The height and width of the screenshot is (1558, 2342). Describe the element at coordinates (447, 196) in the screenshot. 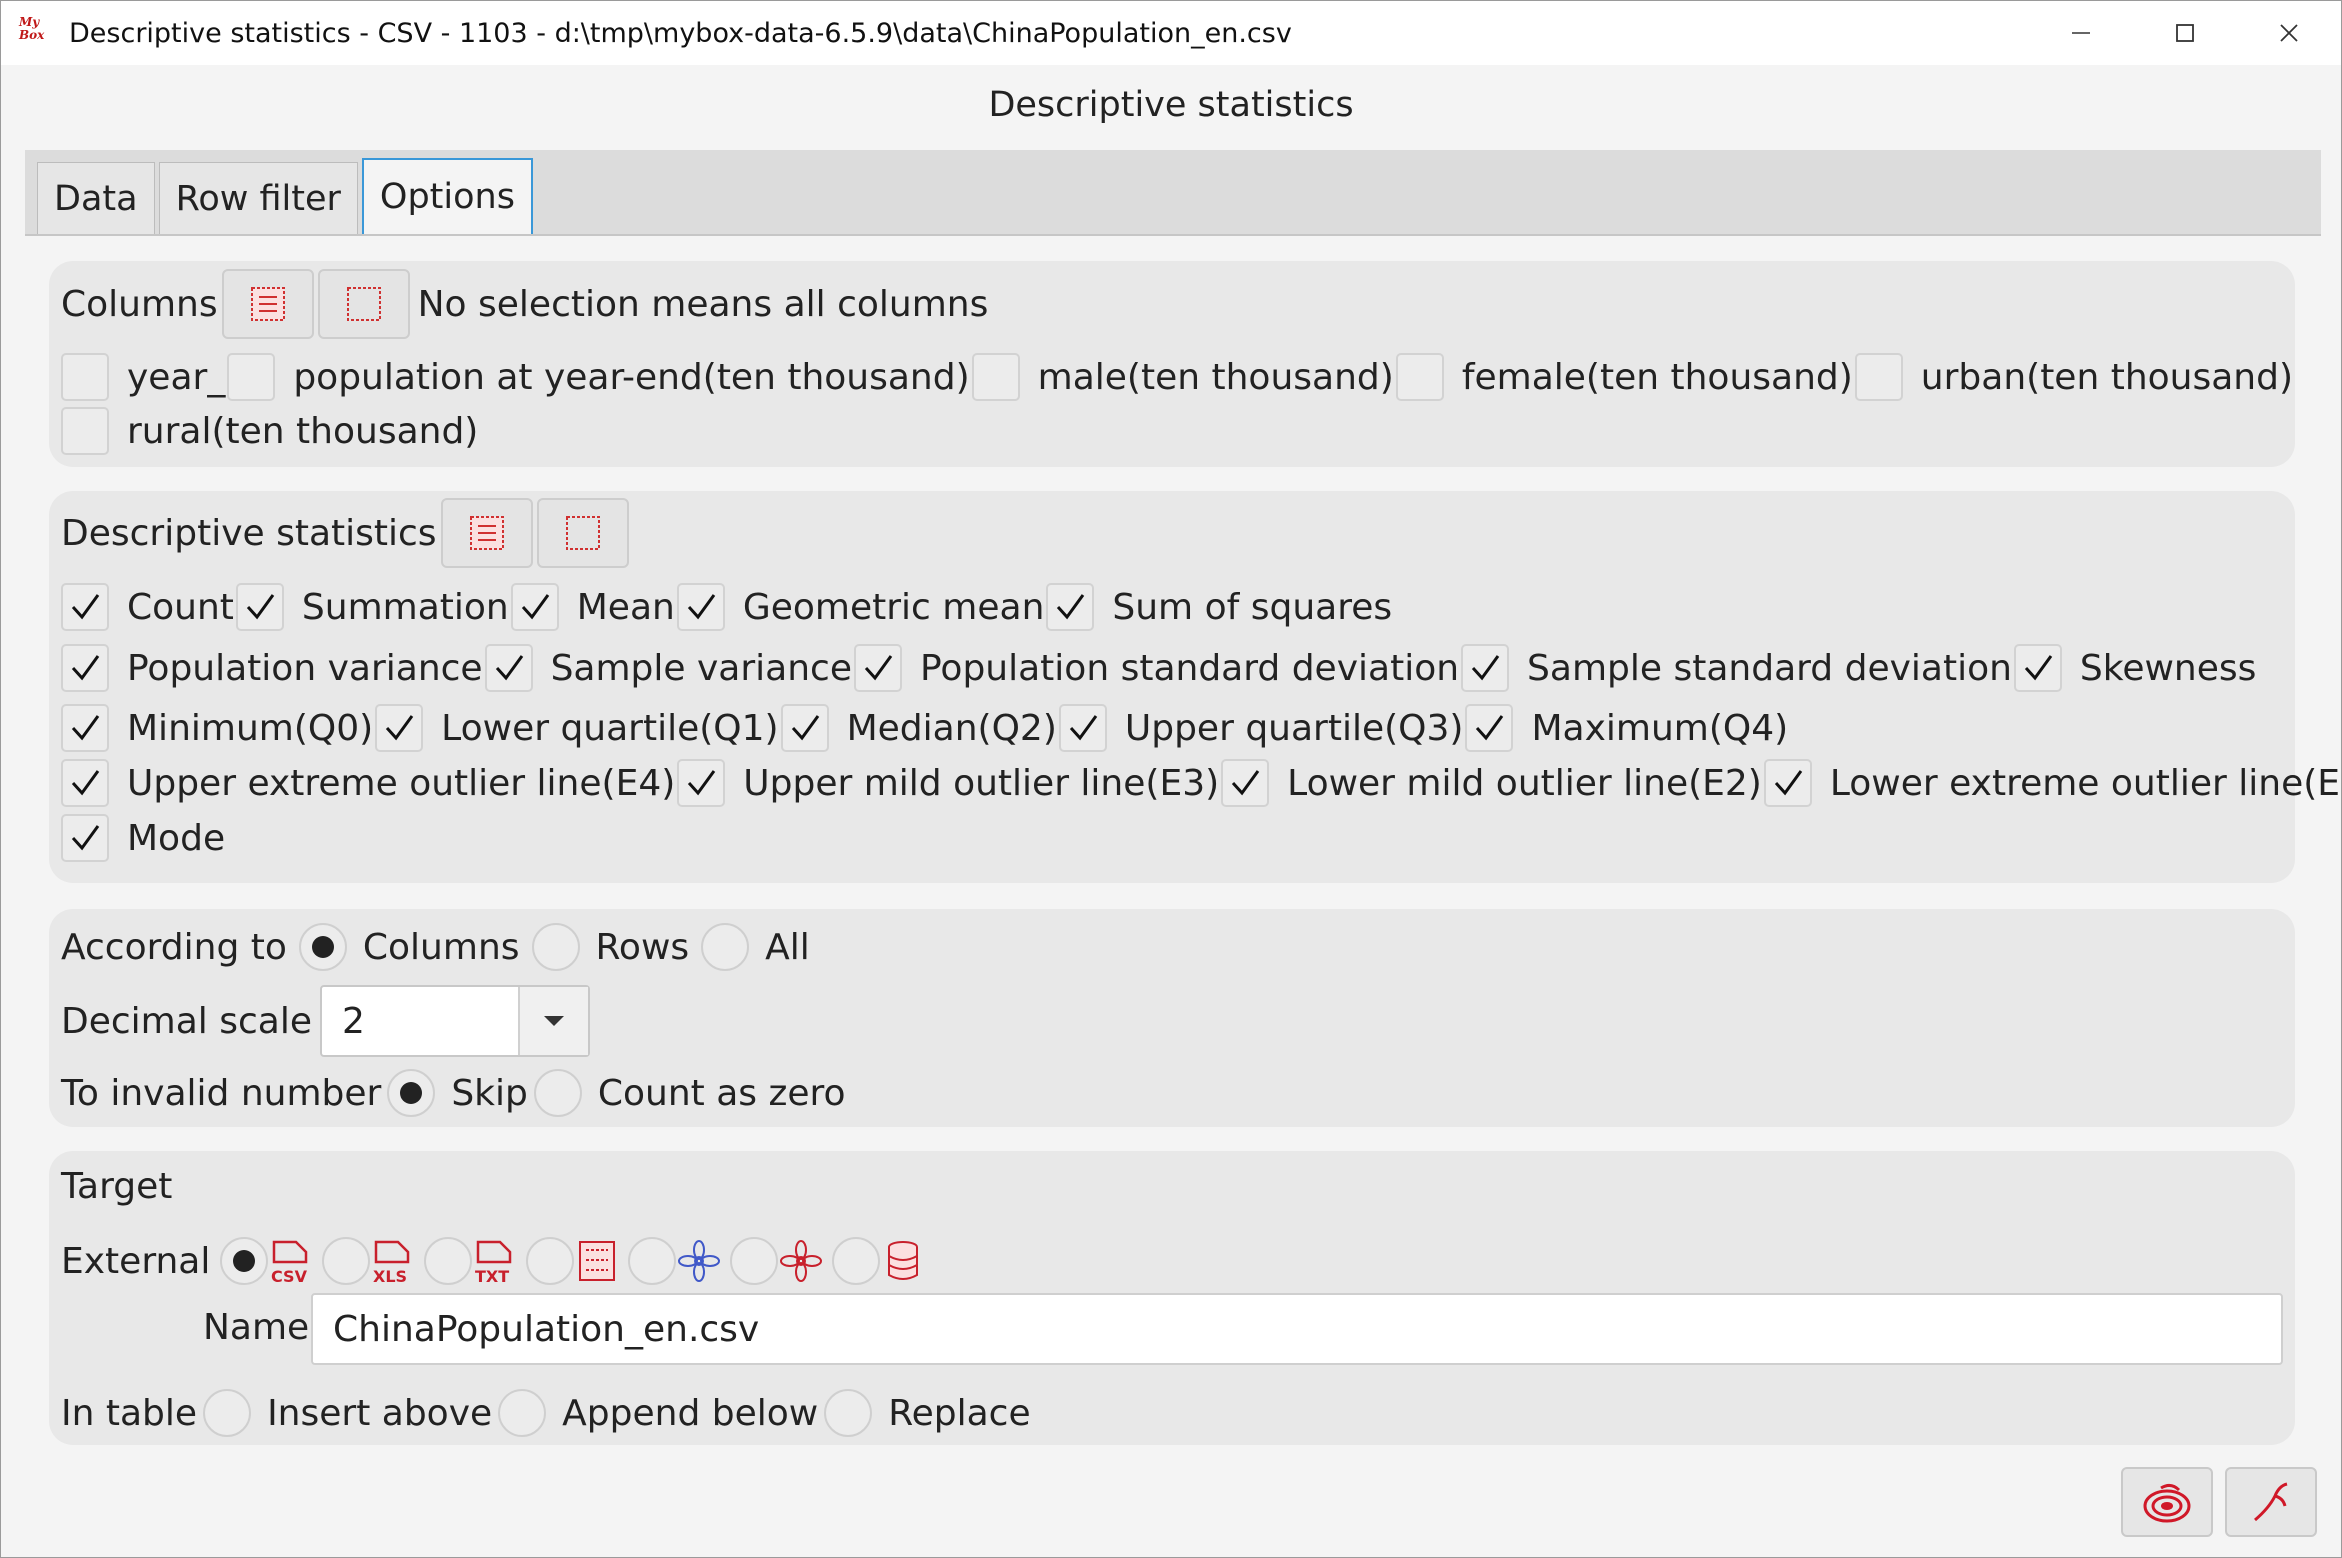

I see `tab-options: Options` at that location.